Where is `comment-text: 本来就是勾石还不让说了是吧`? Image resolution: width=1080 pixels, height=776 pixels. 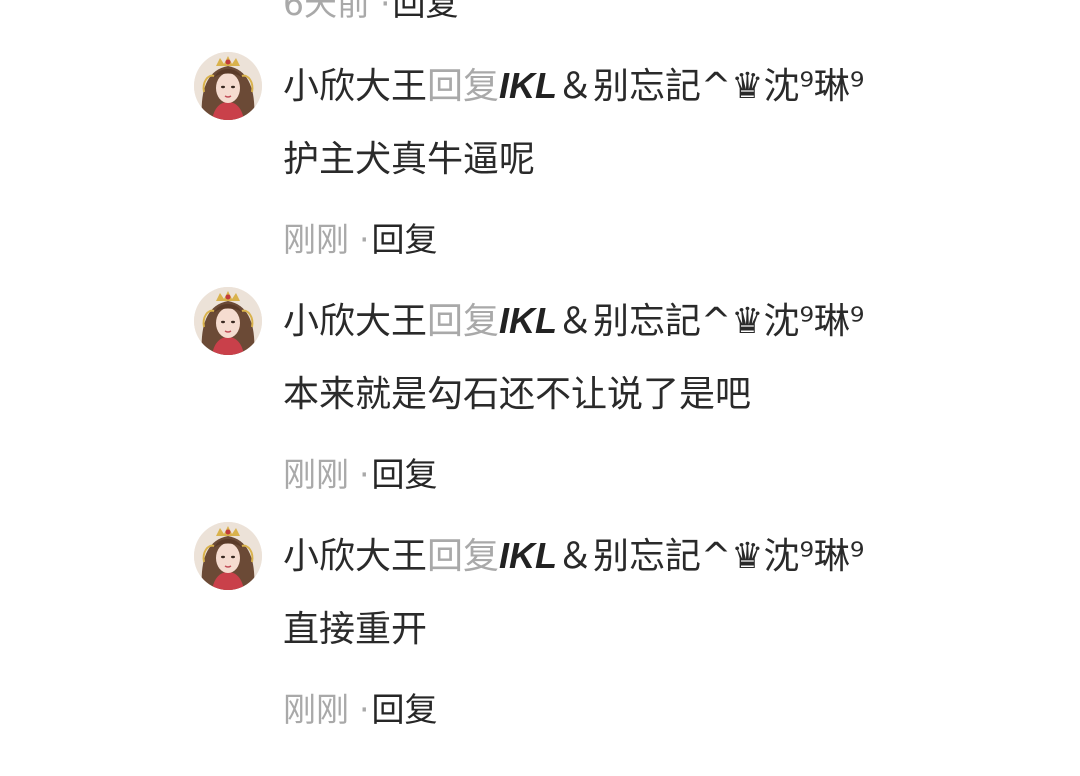
comment-text: 本来就是勾石还不让说了是吧 is located at coordinates (517, 394).